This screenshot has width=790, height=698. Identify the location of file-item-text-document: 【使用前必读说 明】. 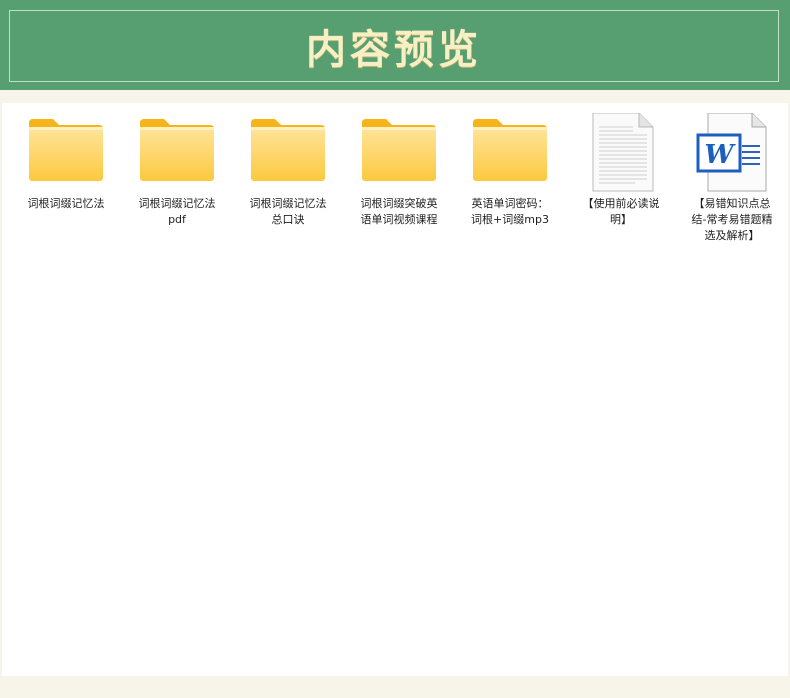
(621, 170).